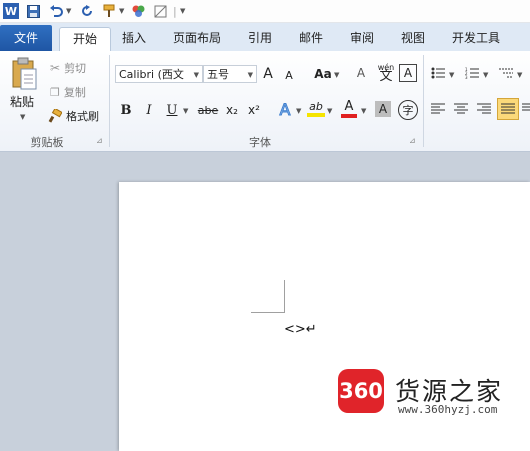  What do you see at coordinates (311, 38) in the screenshot?
I see `tab-mailings: 邮件` at bounding box center [311, 38].